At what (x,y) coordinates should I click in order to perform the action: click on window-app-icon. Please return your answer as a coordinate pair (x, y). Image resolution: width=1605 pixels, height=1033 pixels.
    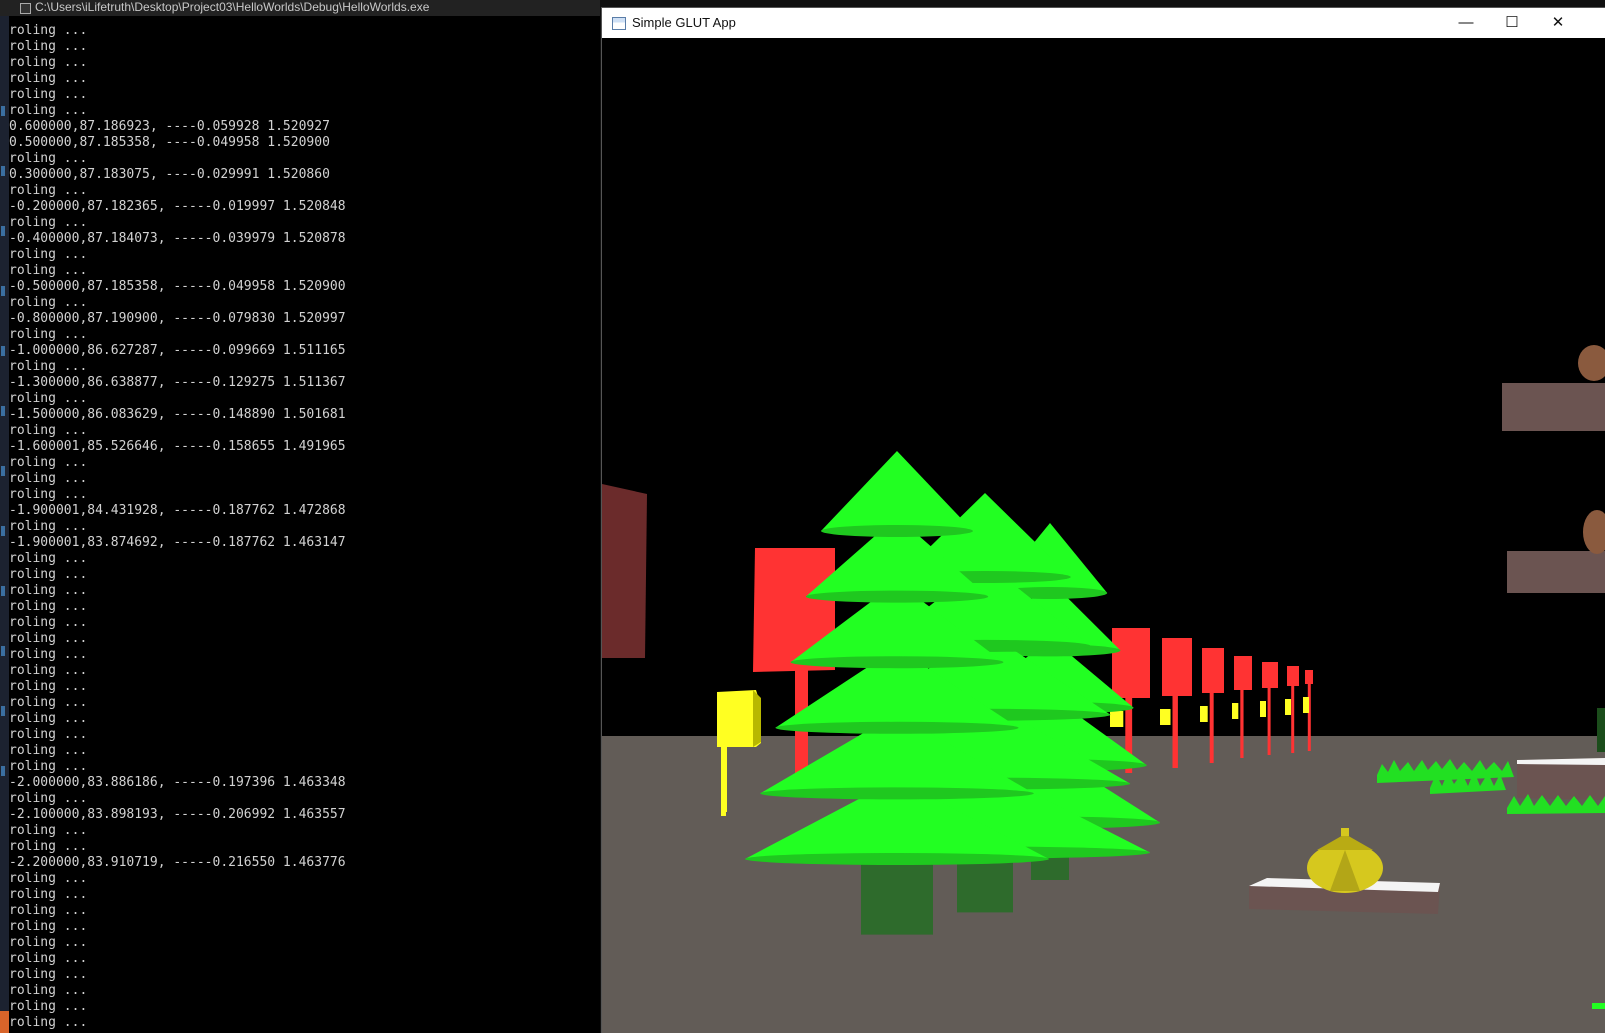
    Looking at the image, I should click on (619, 23).